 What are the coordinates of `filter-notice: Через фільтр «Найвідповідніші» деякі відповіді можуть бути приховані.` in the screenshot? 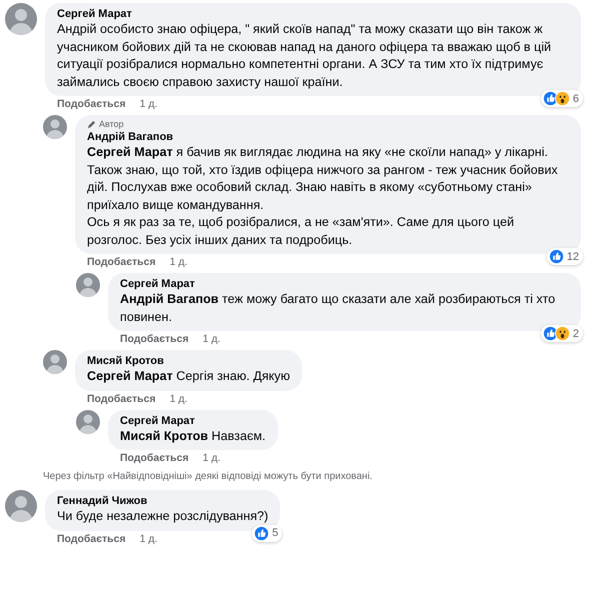 It's located at (208, 477).